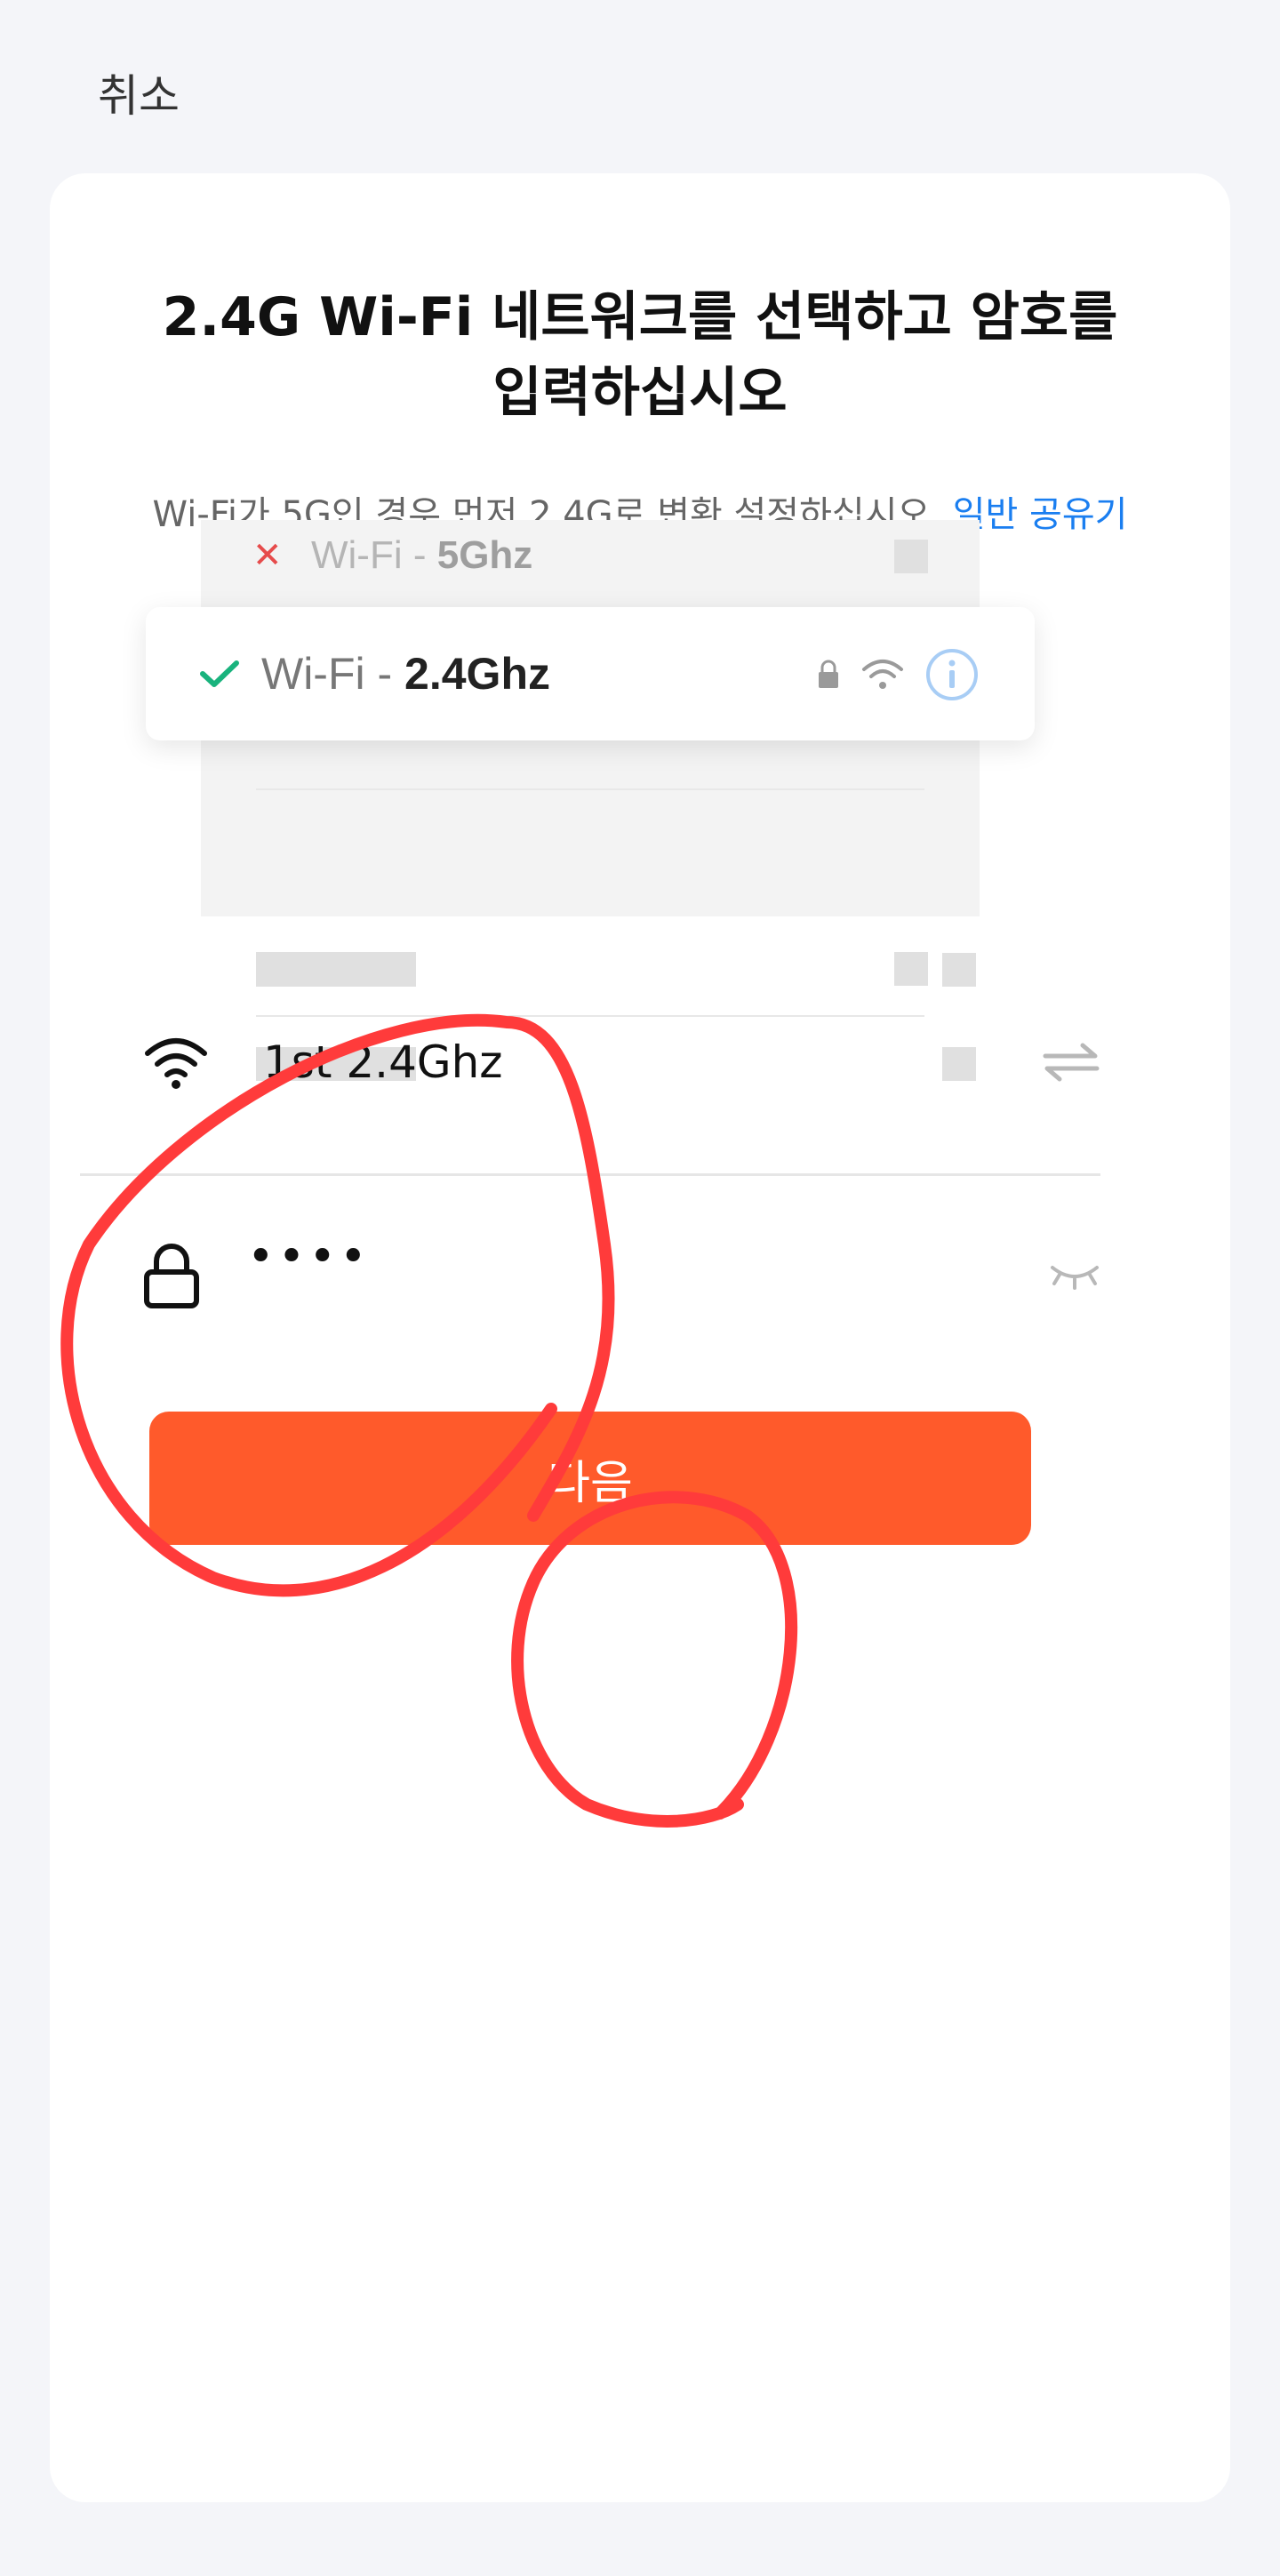  Describe the element at coordinates (952, 674) in the screenshot. I see `info-icon` at that location.